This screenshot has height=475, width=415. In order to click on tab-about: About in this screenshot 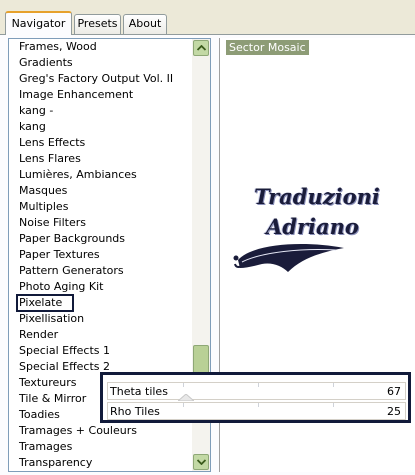, I will do `click(145, 24)`.